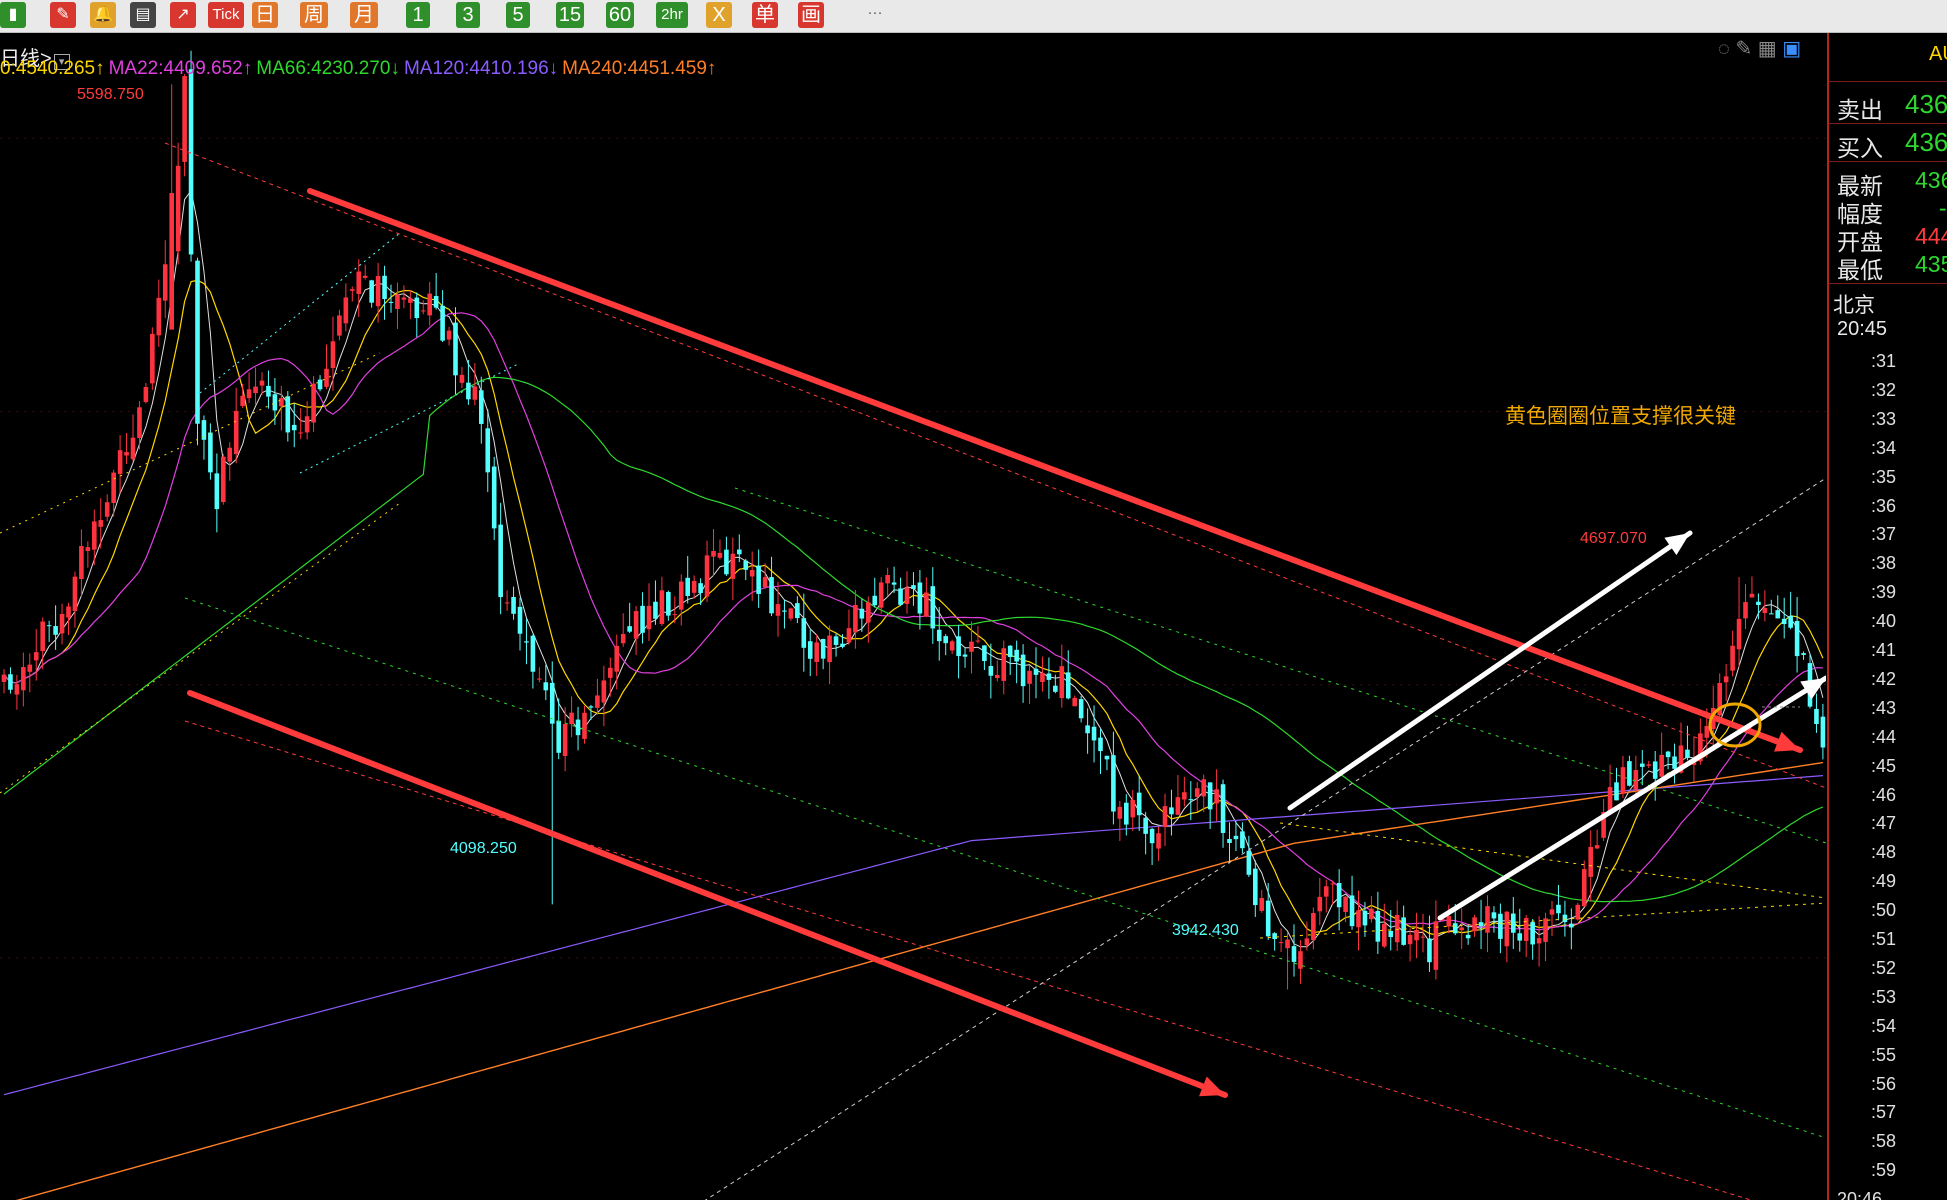  I want to click on toolbar-button-18: ···, so click(875, 15).